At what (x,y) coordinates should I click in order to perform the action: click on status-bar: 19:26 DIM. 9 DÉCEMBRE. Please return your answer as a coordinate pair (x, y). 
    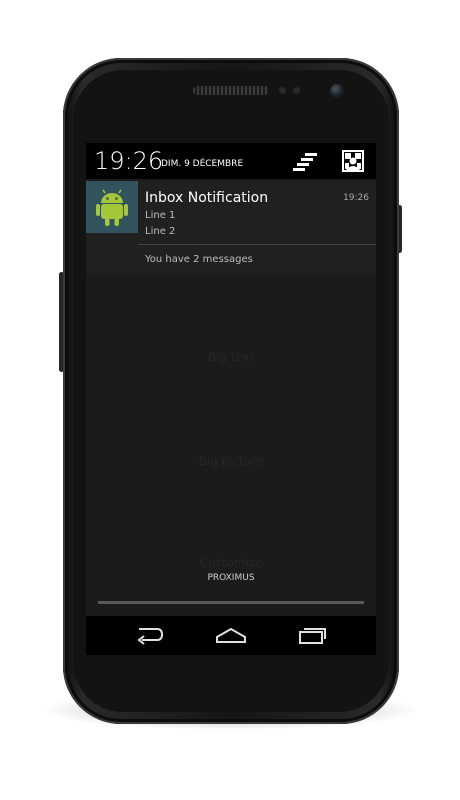
    Looking at the image, I should click on (231, 161).